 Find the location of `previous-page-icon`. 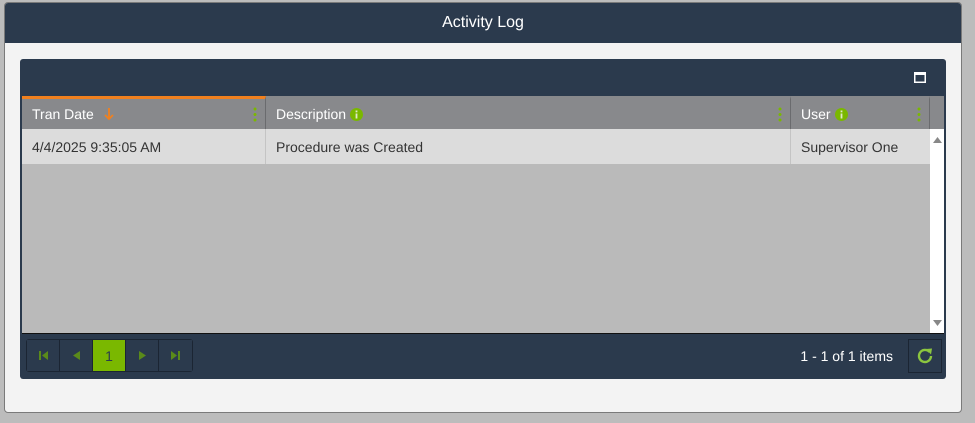

previous-page-icon is located at coordinates (76, 355).